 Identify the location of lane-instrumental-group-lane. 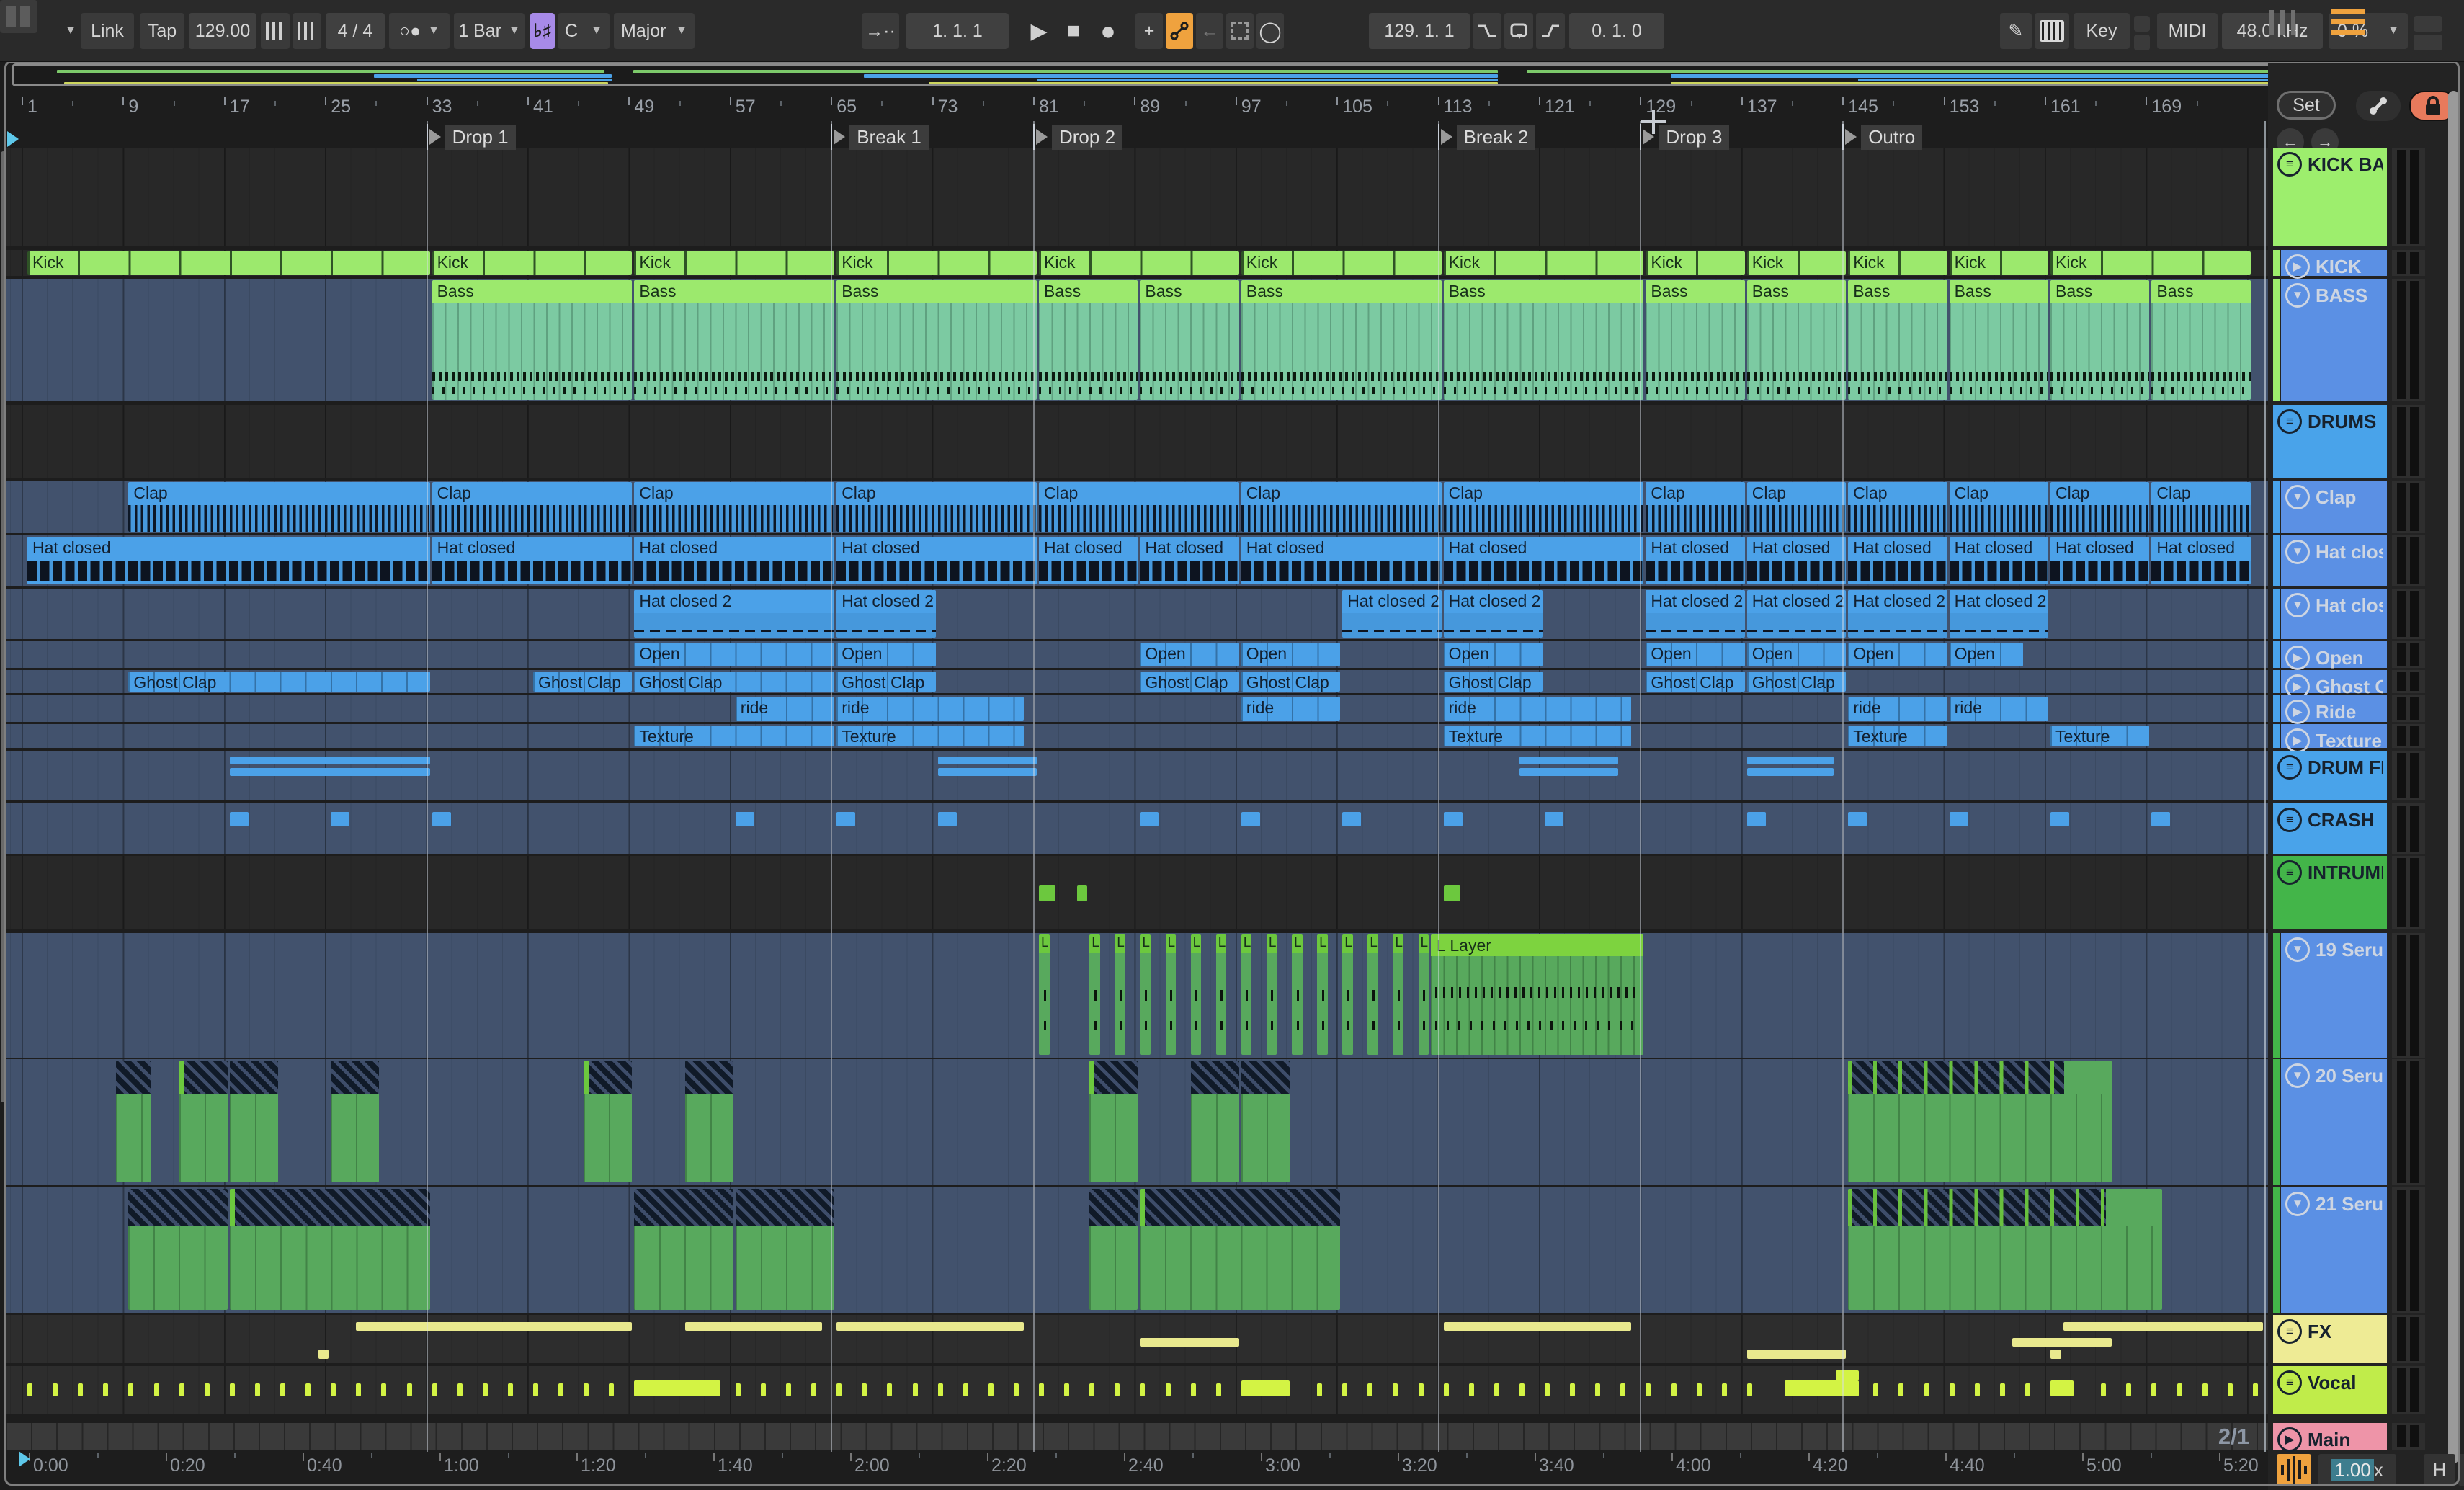
(1137, 893).